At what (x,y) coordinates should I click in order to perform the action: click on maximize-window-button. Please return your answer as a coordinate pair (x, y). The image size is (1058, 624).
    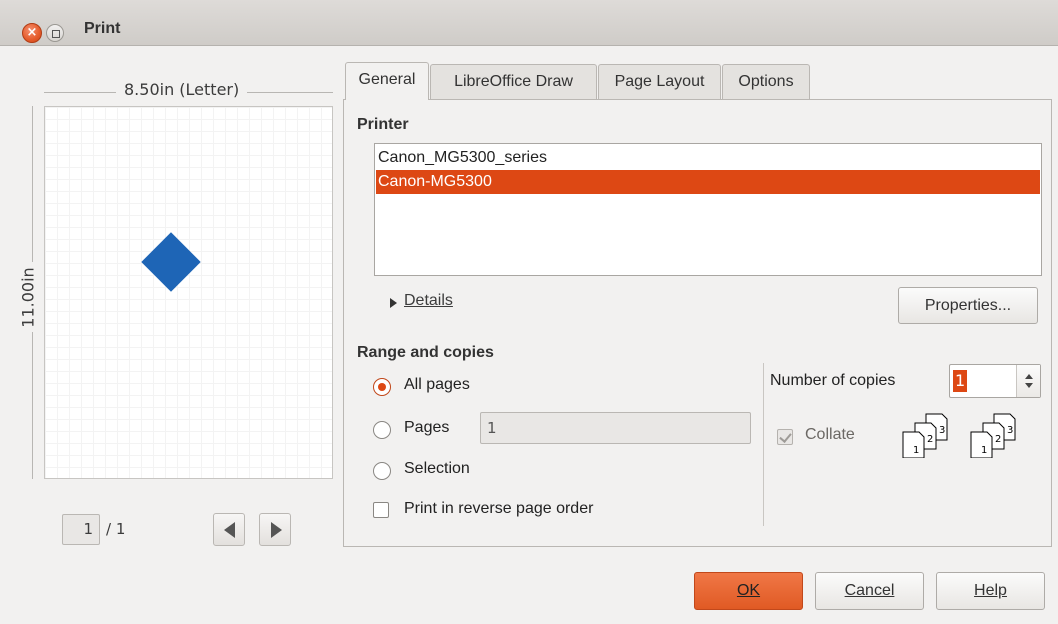
    Looking at the image, I should click on (55, 33).